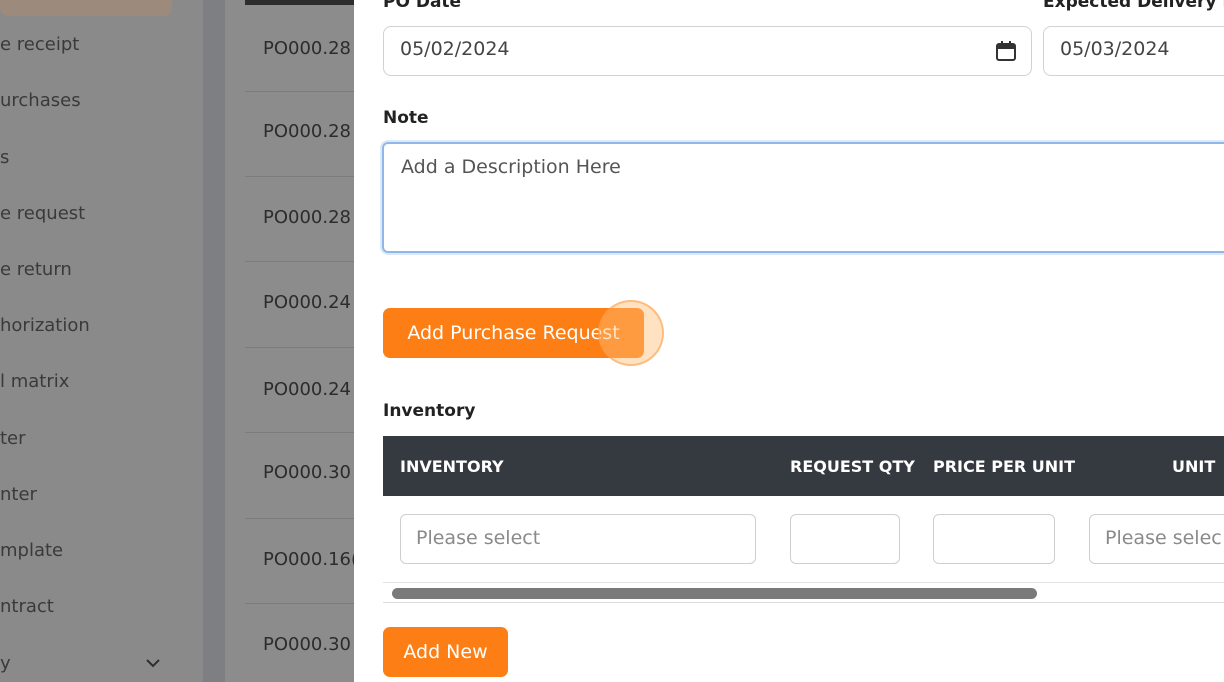 The height and width of the screenshot is (682, 1224). What do you see at coordinates (707, 51) in the screenshot?
I see `po-date-field: 05/02/2024` at bounding box center [707, 51].